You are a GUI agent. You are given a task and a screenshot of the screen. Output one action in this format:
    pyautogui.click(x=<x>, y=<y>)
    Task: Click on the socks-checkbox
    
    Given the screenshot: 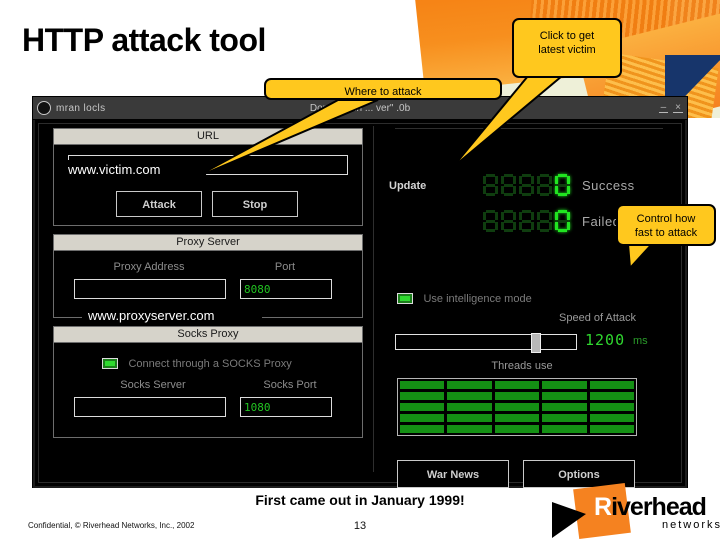 What is the action you would take?
    pyautogui.click(x=110, y=364)
    